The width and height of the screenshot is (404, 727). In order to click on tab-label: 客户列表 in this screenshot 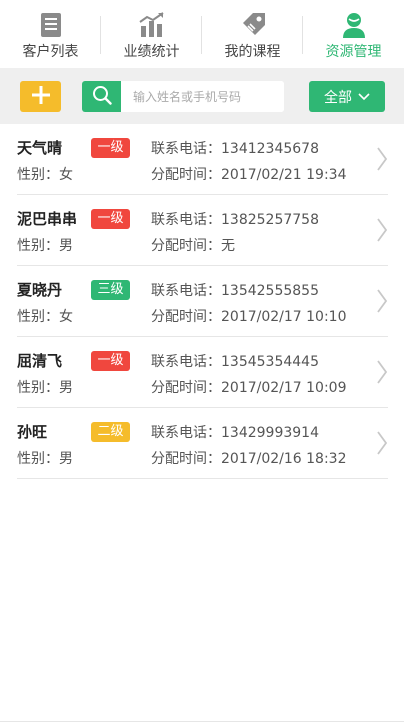, I will do `click(50, 52)`.